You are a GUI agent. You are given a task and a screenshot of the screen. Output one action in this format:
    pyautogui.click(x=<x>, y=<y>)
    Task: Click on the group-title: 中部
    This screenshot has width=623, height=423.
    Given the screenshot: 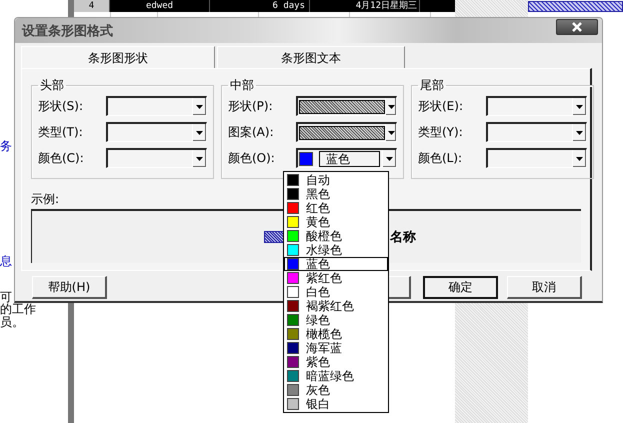 What is the action you would take?
    pyautogui.click(x=242, y=85)
    